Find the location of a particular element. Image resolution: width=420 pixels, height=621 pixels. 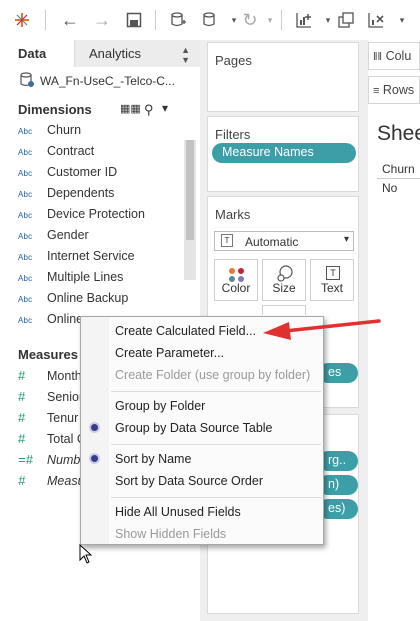

text-button: T Text is located at coordinates (332, 280).